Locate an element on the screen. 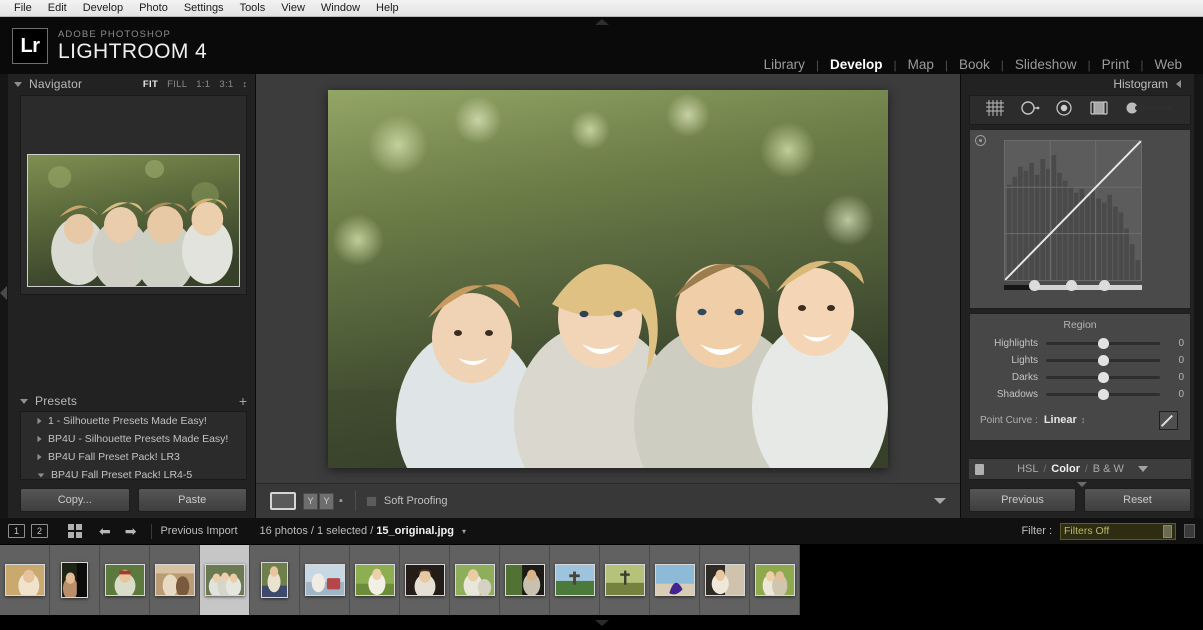 The image size is (1203, 630). zoom-fit: FIT is located at coordinates (150, 84).